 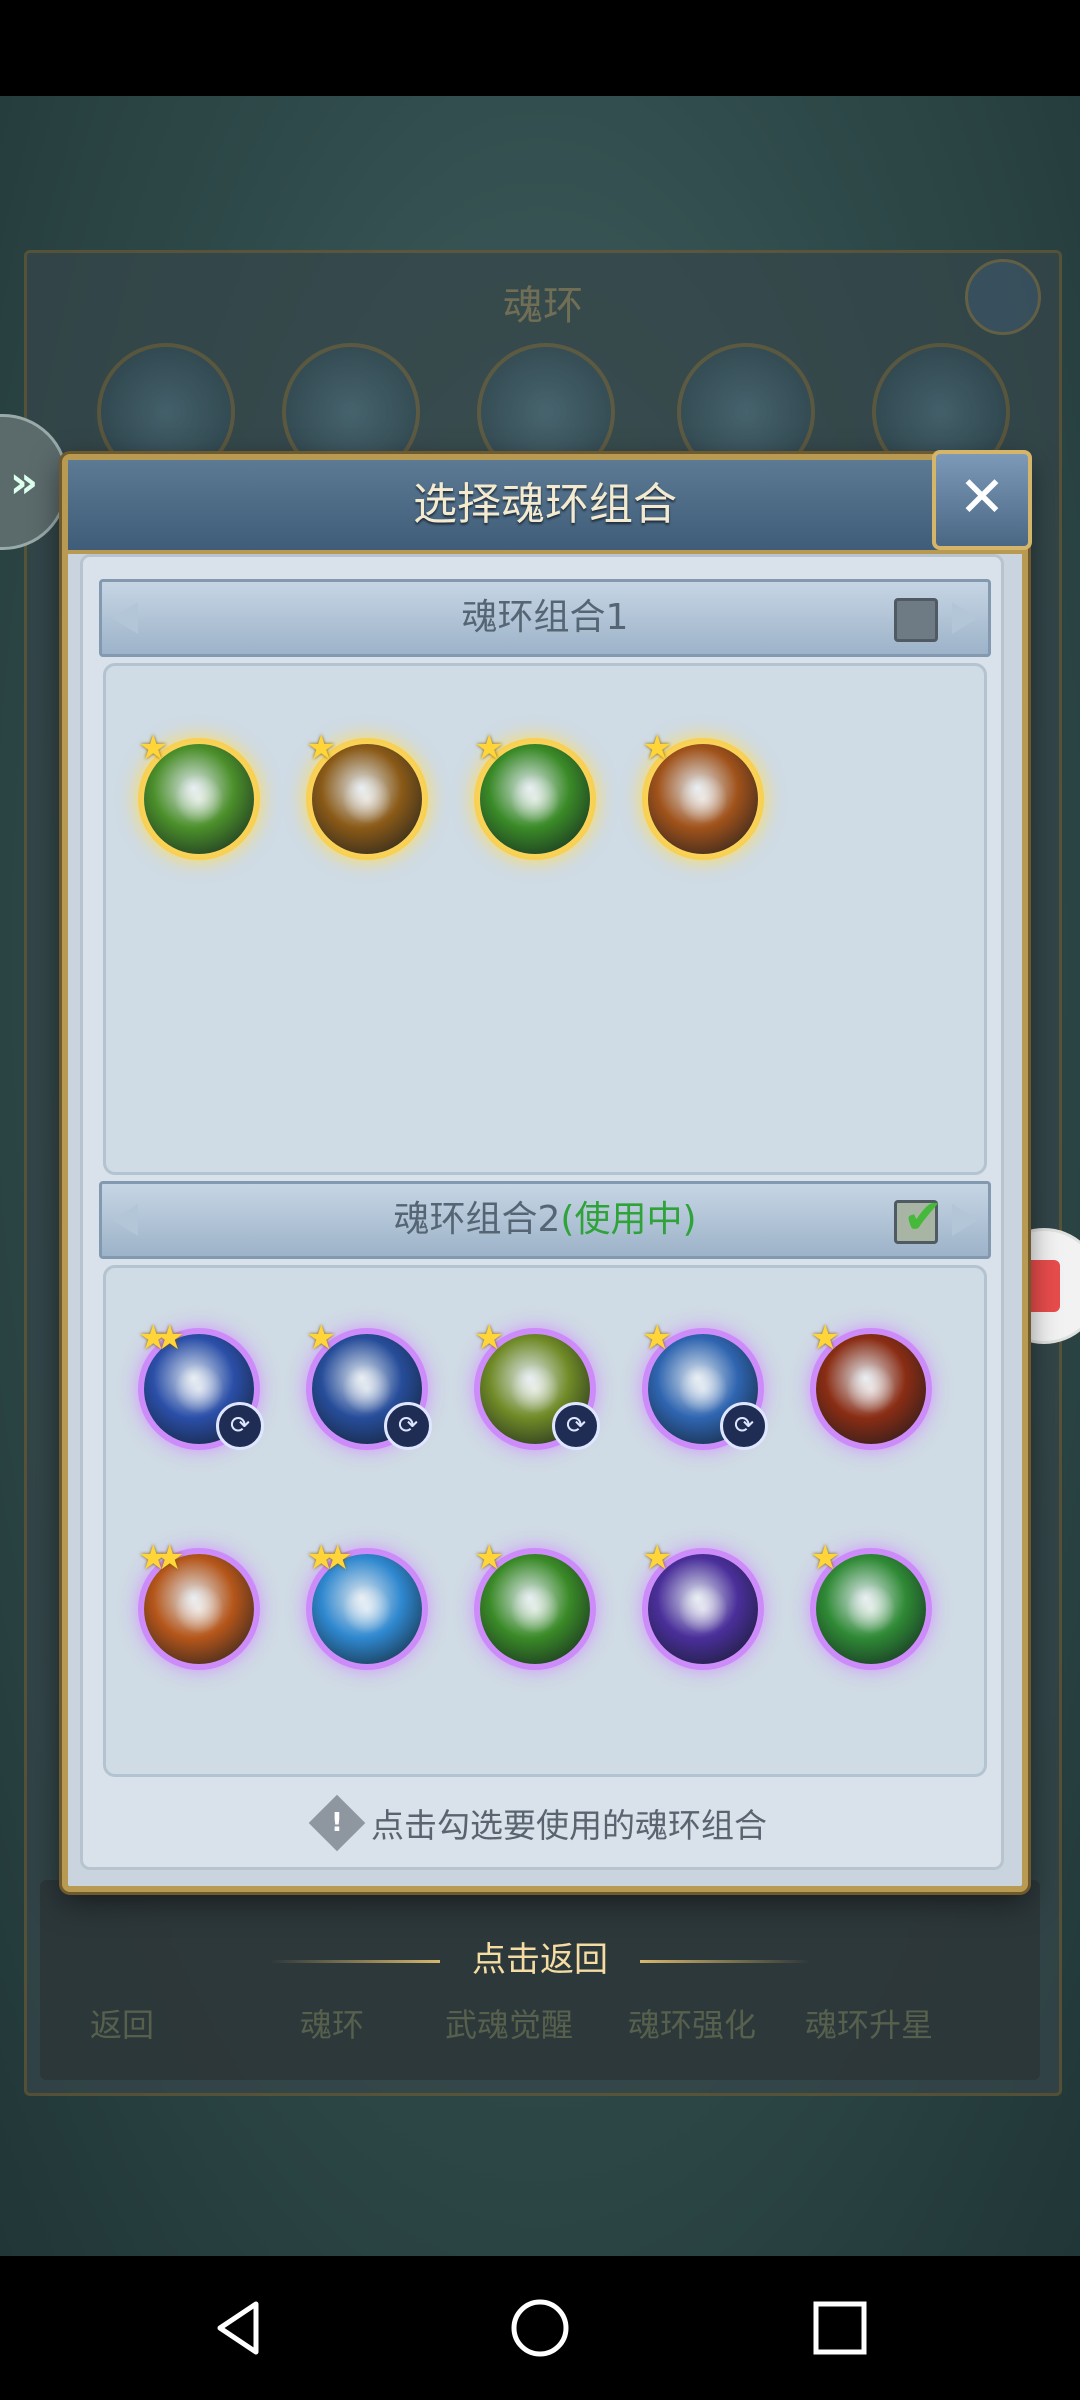 I want to click on group2-checkbox: ✔, so click(x=918, y=1217).